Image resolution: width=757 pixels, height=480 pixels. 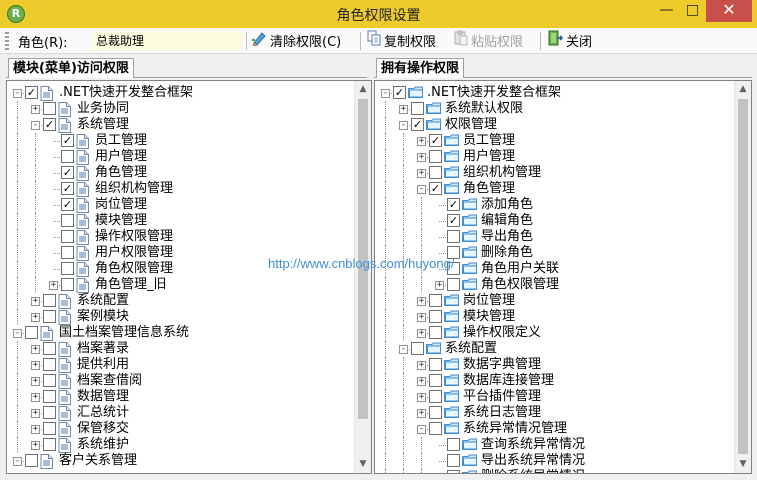 What do you see at coordinates (180, 429) in the screenshot?
I see `left-tree-node: + 保管移交` at bounding box center [180, 429].